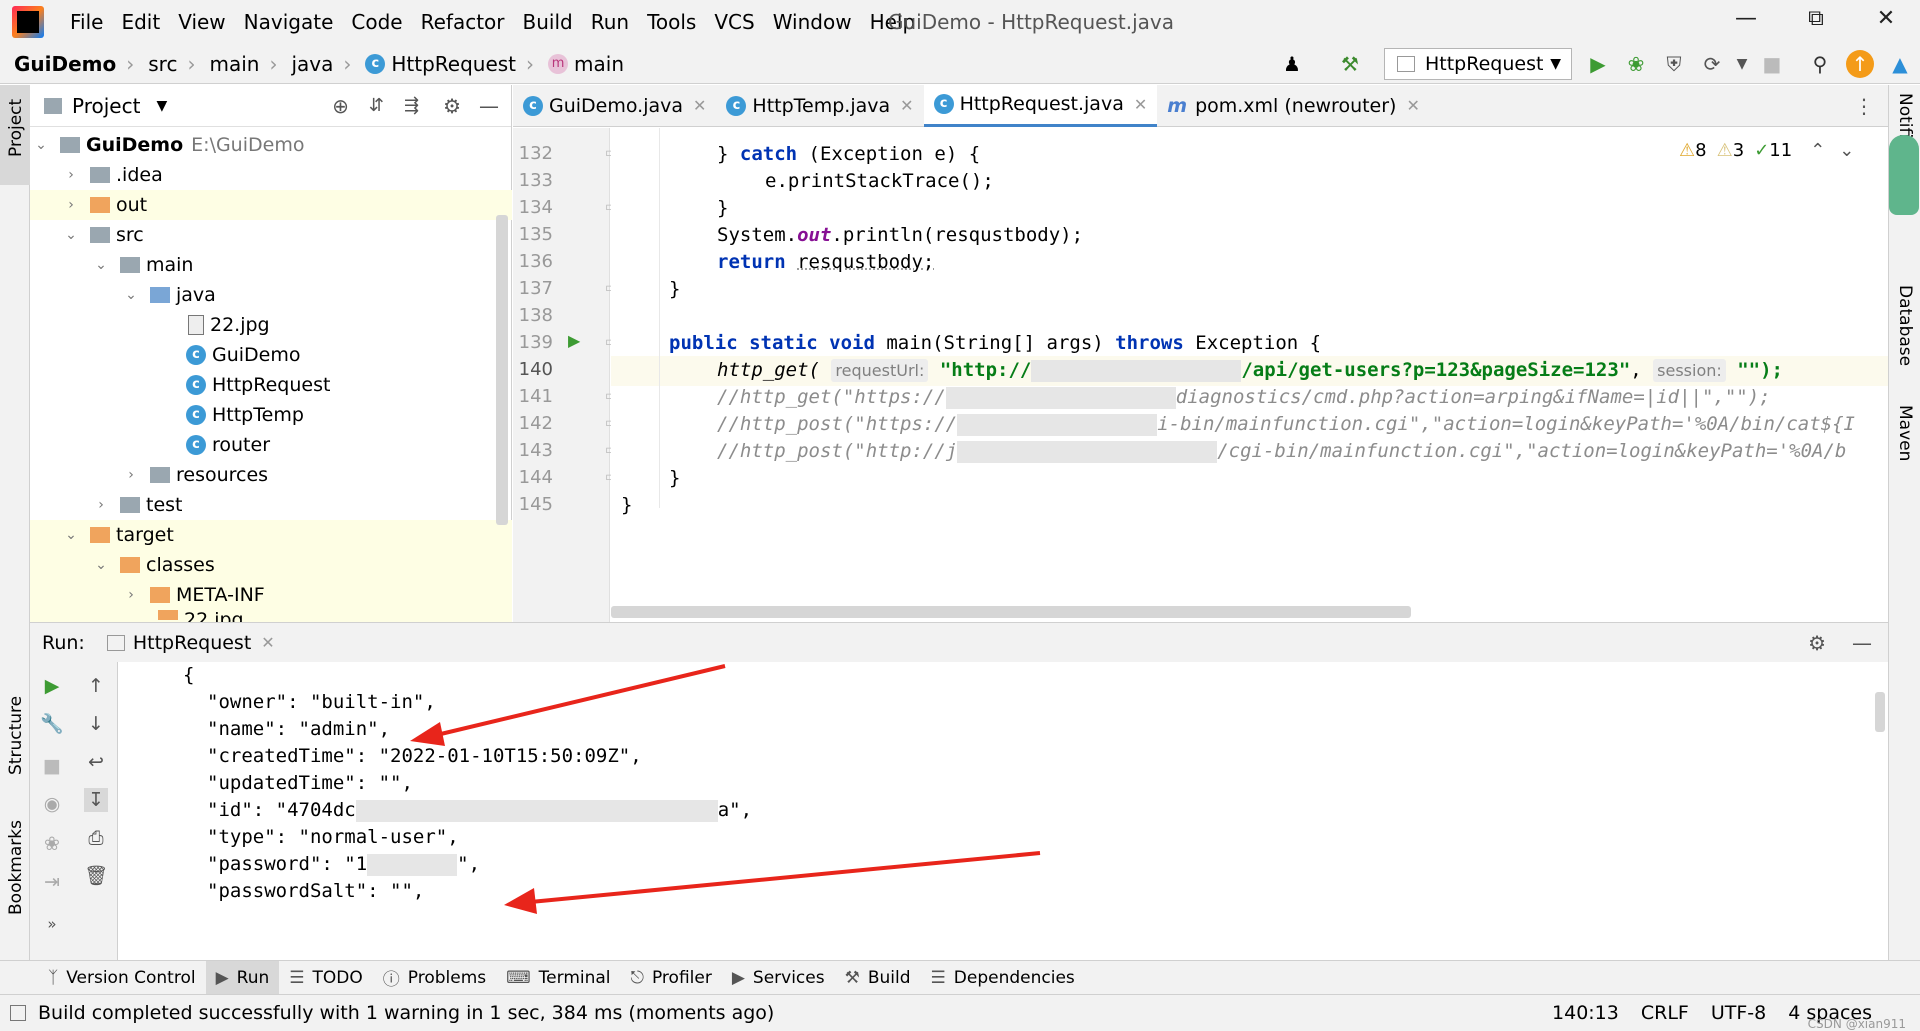 Image resolution: width=1920 pixels, height=1031 pixels. What do you see at coordinates (271, 265) in the screenshot?
I see `tree-item-main: ⌄ main` at bounding box center [271, 265].